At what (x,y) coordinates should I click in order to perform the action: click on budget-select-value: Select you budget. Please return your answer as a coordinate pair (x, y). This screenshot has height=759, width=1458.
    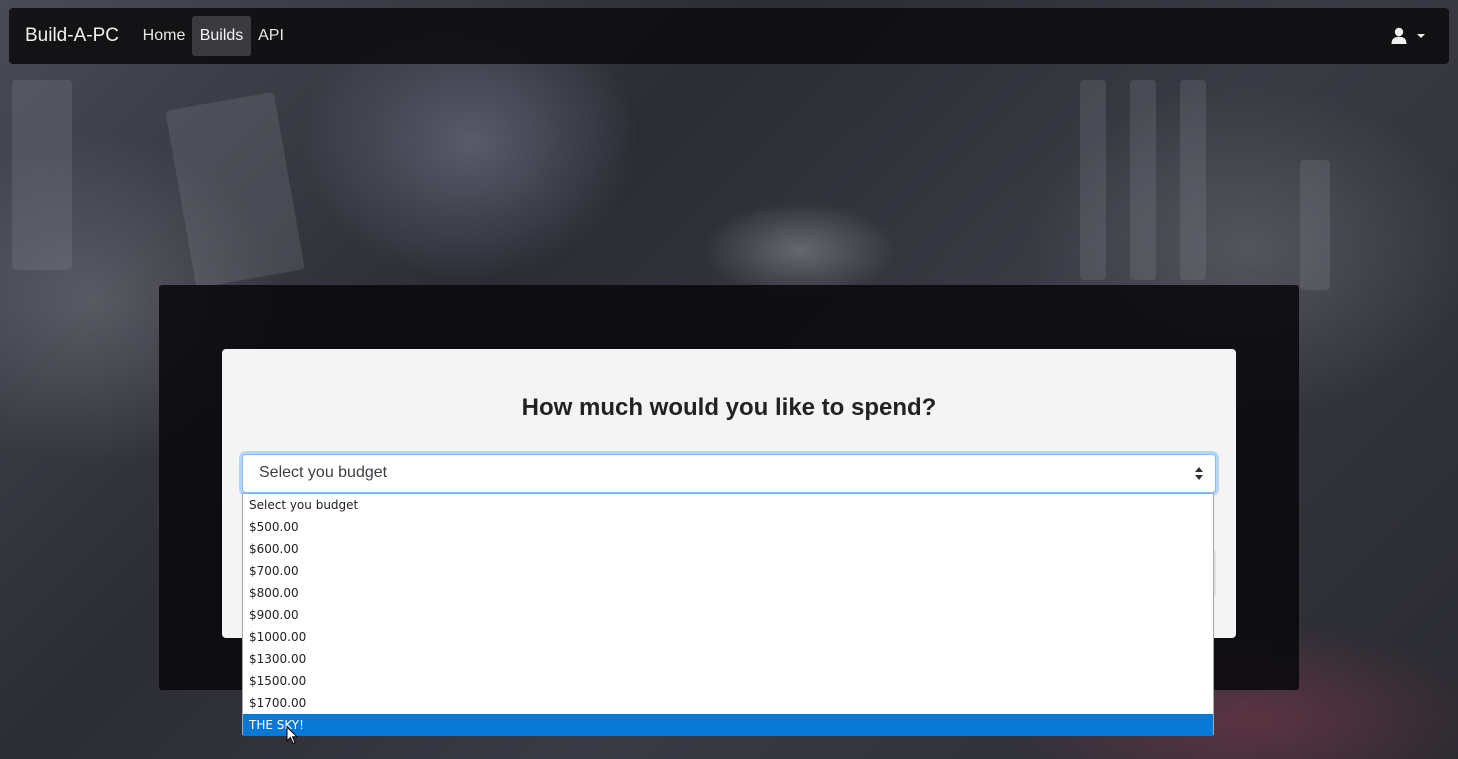
    Looking at the image, I should click on (323, 472).